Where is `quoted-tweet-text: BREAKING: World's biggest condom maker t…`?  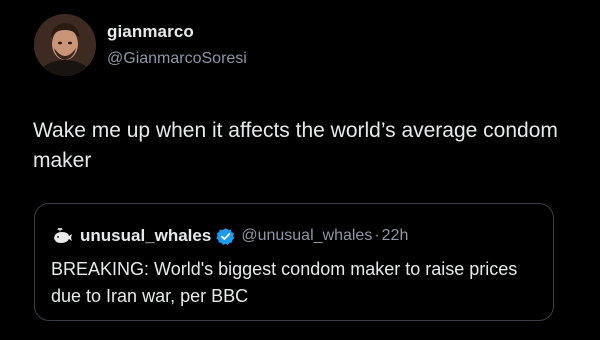
quoted-tweet-text: BREAKING: World's biggest condom maker t… is located at coordinates (284, 282).